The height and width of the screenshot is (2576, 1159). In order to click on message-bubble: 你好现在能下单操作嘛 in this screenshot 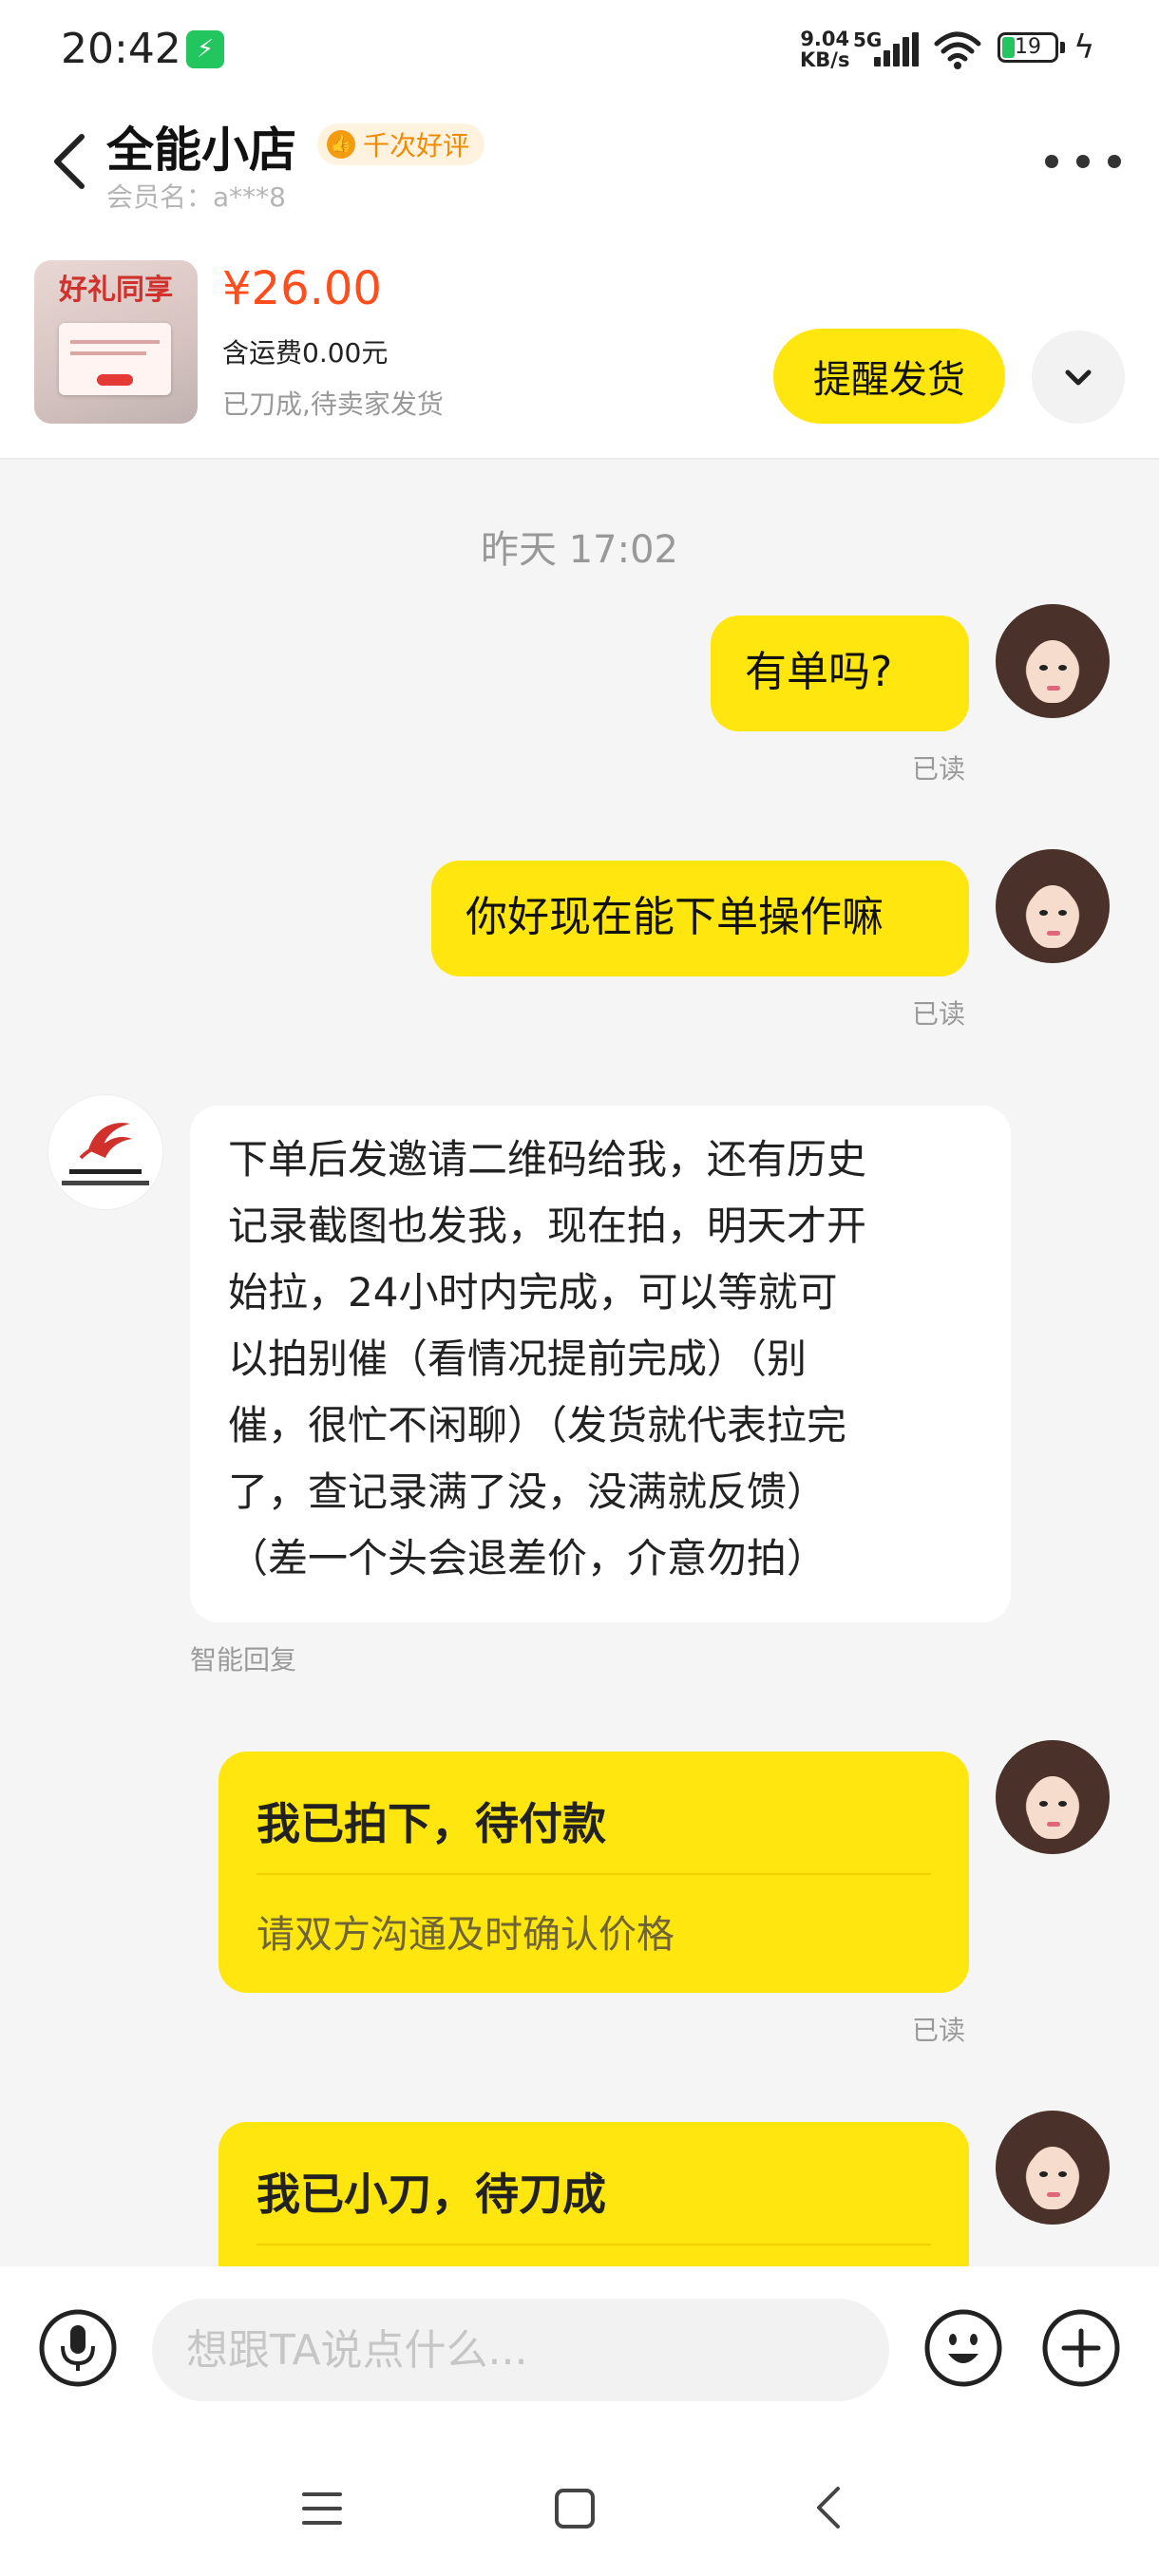, I will do `click(700, 918)`.